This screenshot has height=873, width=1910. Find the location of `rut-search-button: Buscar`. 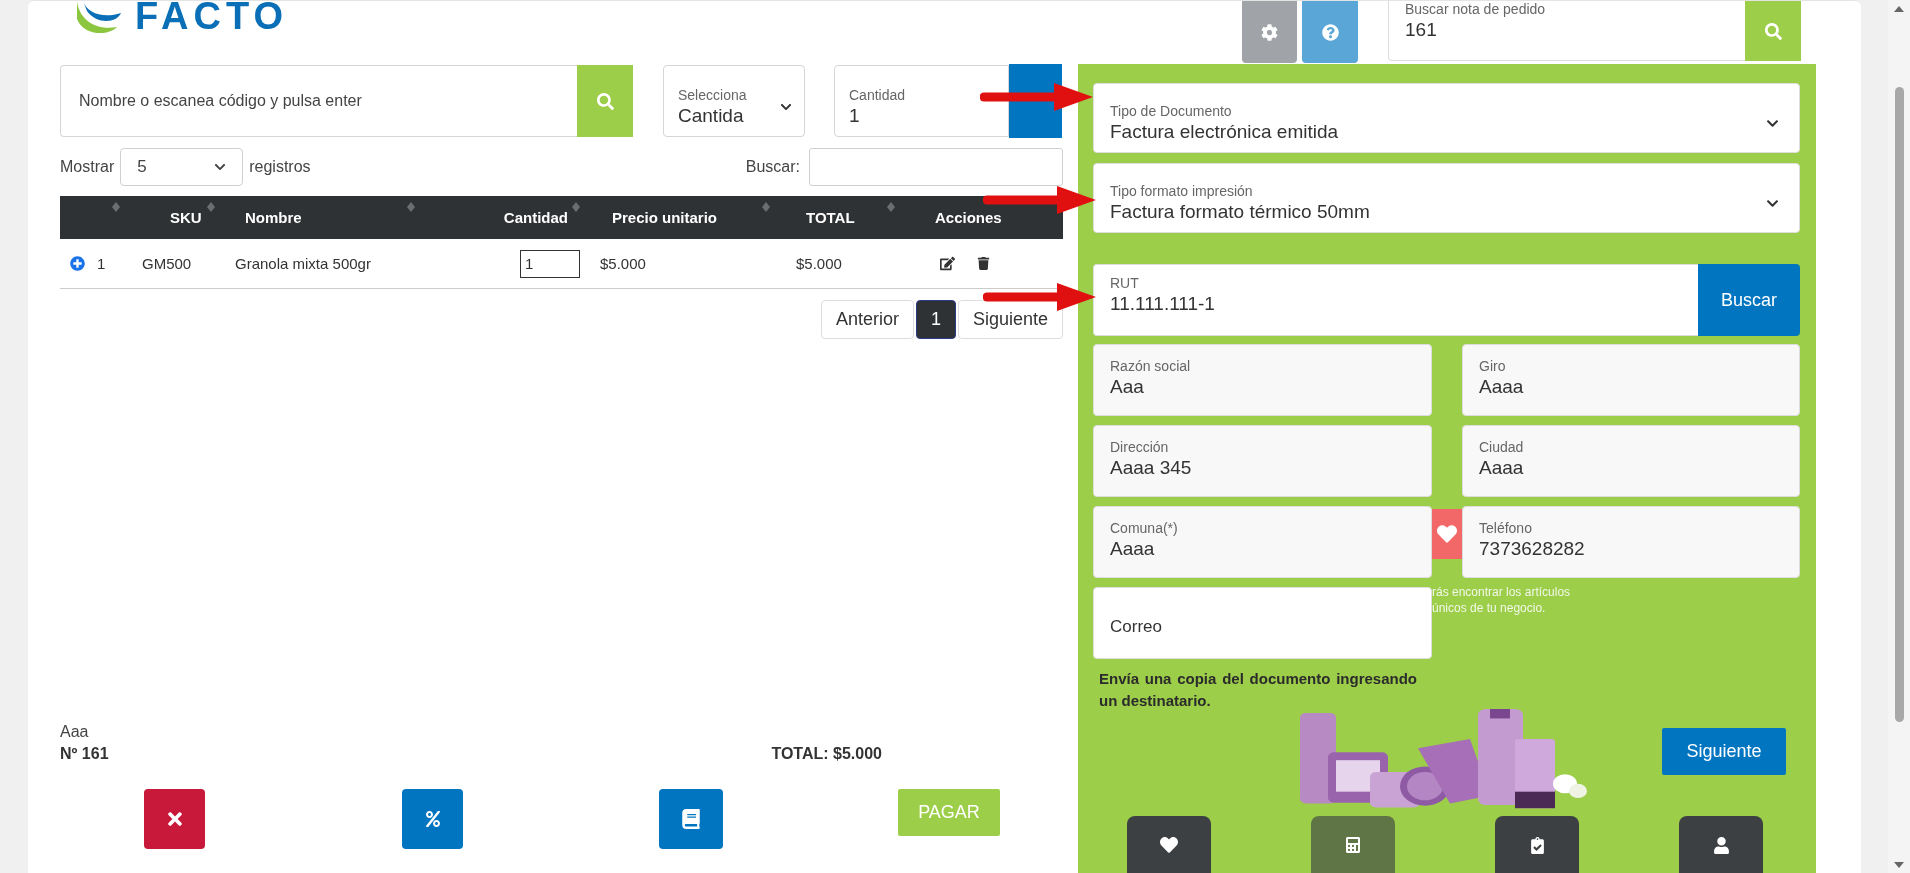

rut-search-button: Buscar is located at coordinates (1749, 300).